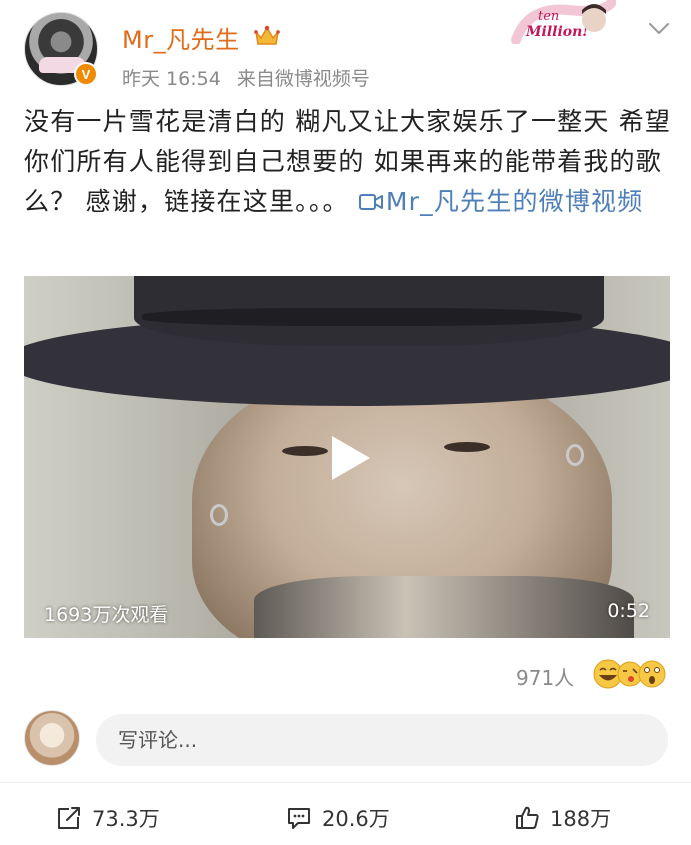 The height and width of the screenshot is (845, 691). What do you see at coordinates (171, 79) in the screenshot?
I see `post-time: 昨天 16:54` at bounding box center [171, 79].